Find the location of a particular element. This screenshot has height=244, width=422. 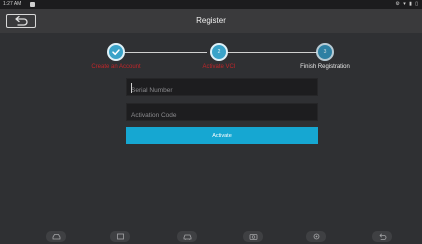

activation-code-field is located at coordinates (222, 113).